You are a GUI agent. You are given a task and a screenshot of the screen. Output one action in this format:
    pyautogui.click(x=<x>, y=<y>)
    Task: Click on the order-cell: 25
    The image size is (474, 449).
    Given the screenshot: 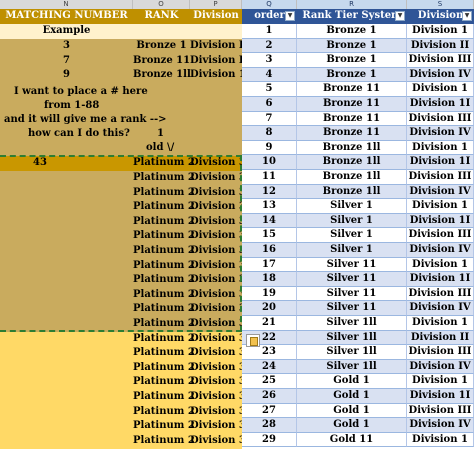 What is the action you would take?
    pyautogui.click(x=269, y=381)
    